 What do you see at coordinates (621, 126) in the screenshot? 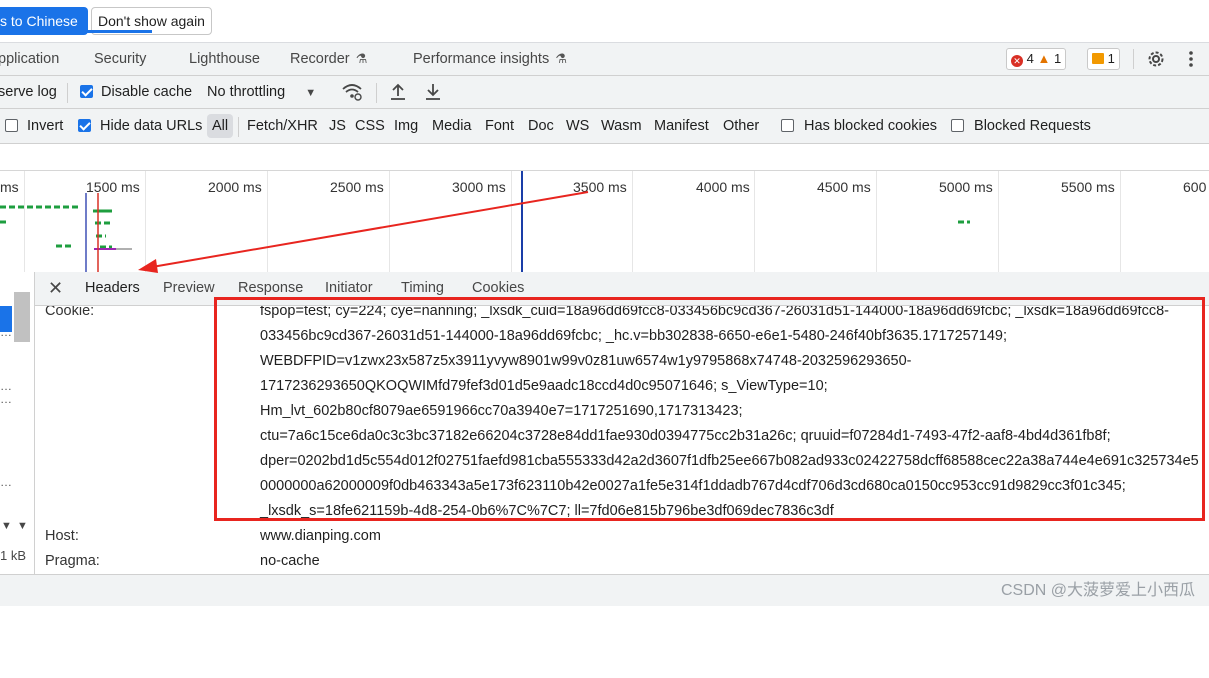
I see `filter-wasm: Wasm` at bounding box center [621, 126].